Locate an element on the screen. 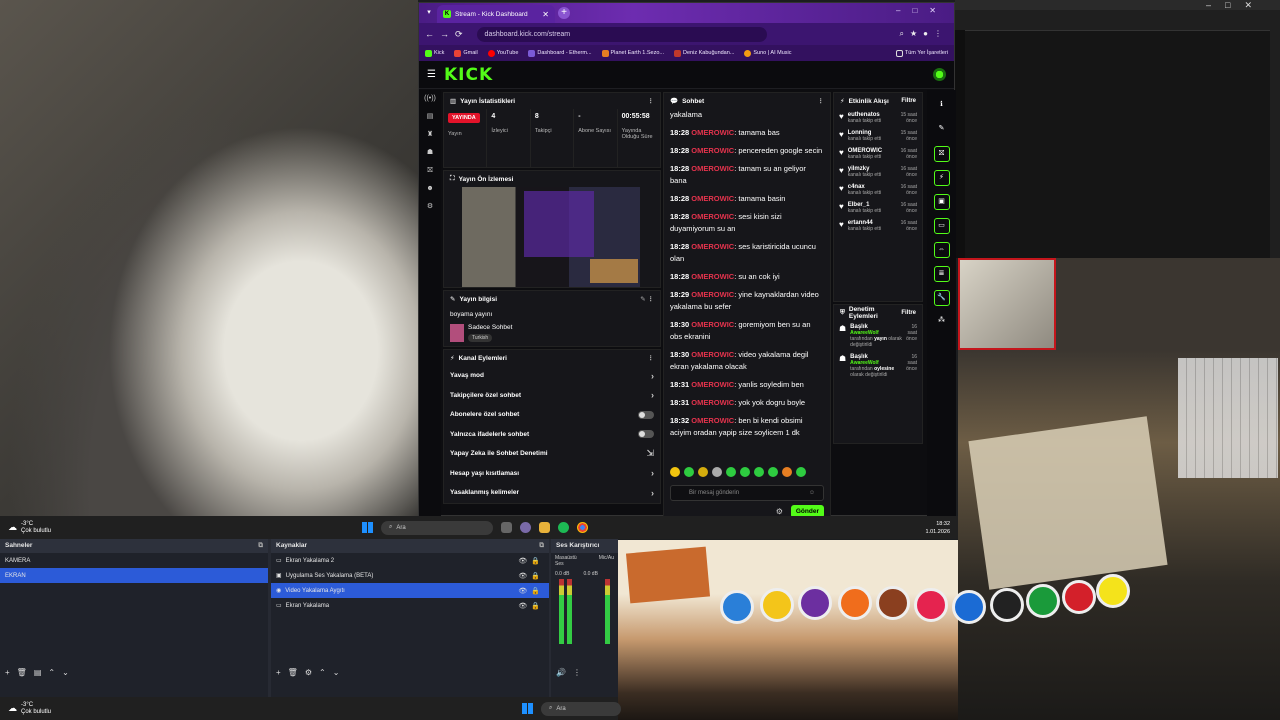 This screenshot has height=720, width=1280. taskview-icon is located at coordinates (506, 527).